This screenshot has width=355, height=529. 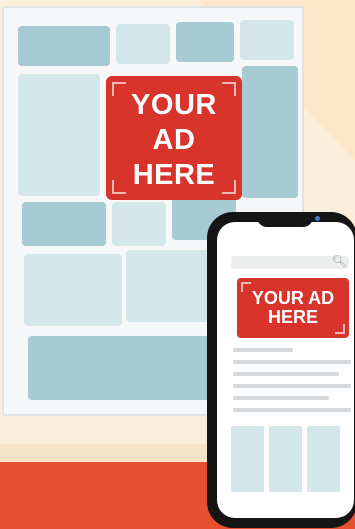 I want to click on poster-ad-line: YOUR, so click(x=174, y=105).